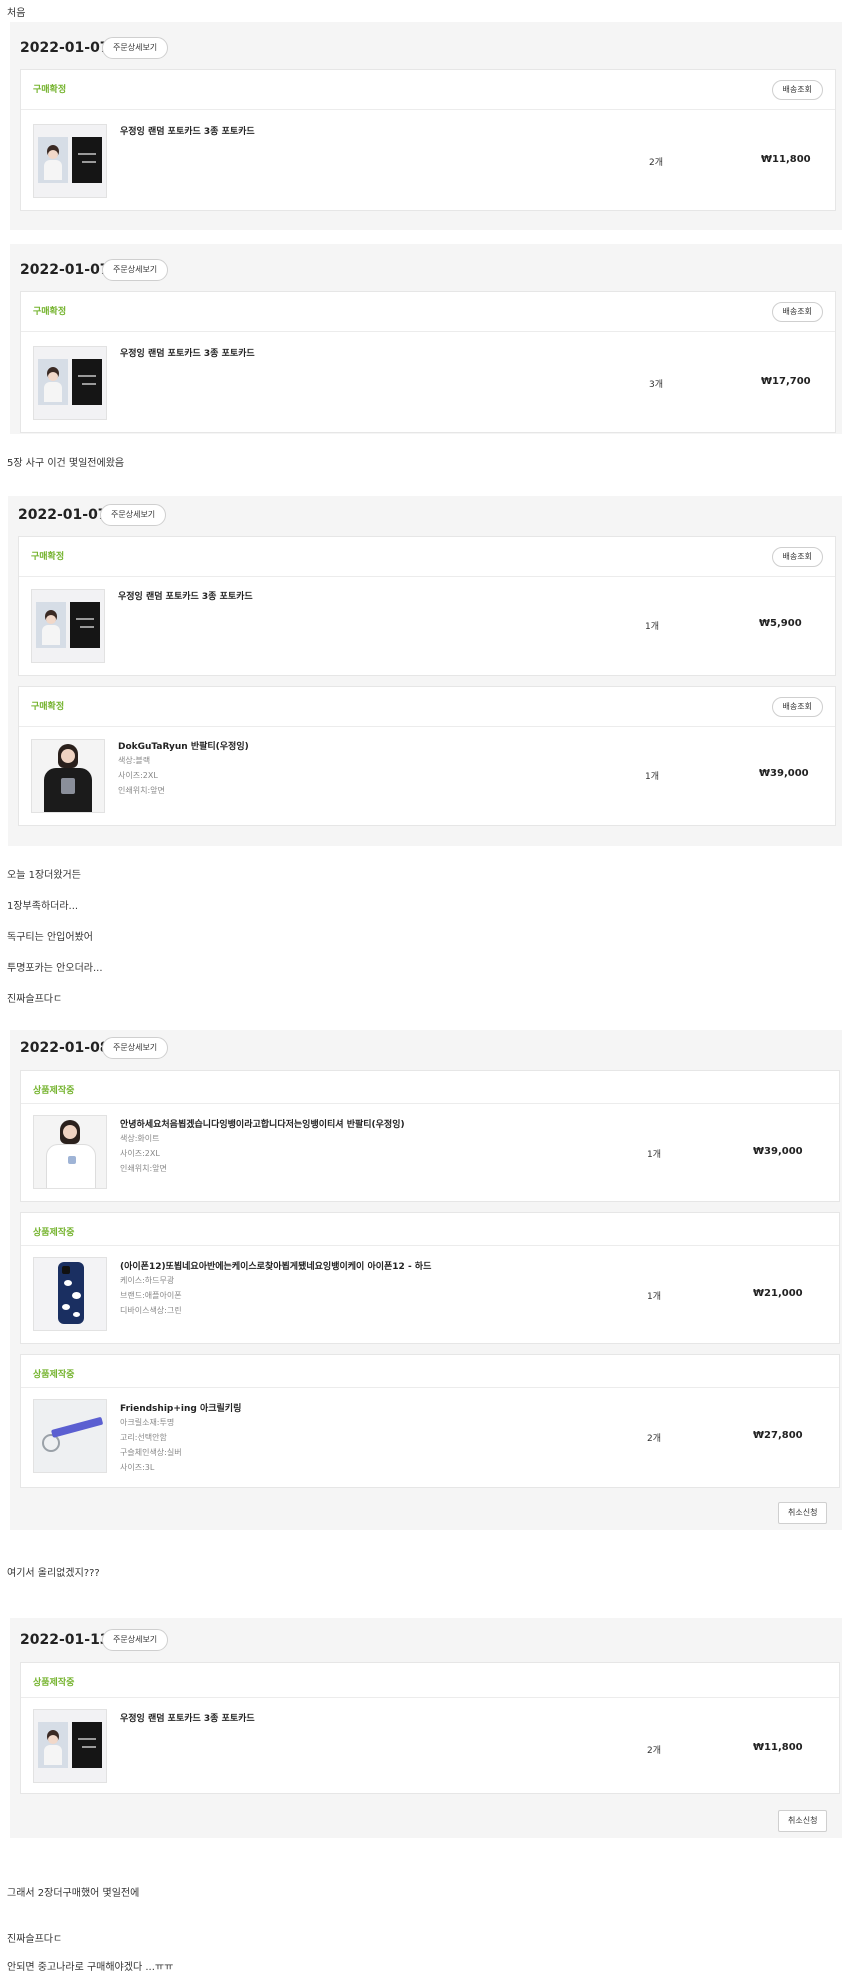 The height and width of the screenshot is (1978, 850). Describe the element at coordinates (70, 1152) in the screenshot. I see `tshirt-white-thumbnail` at that location.